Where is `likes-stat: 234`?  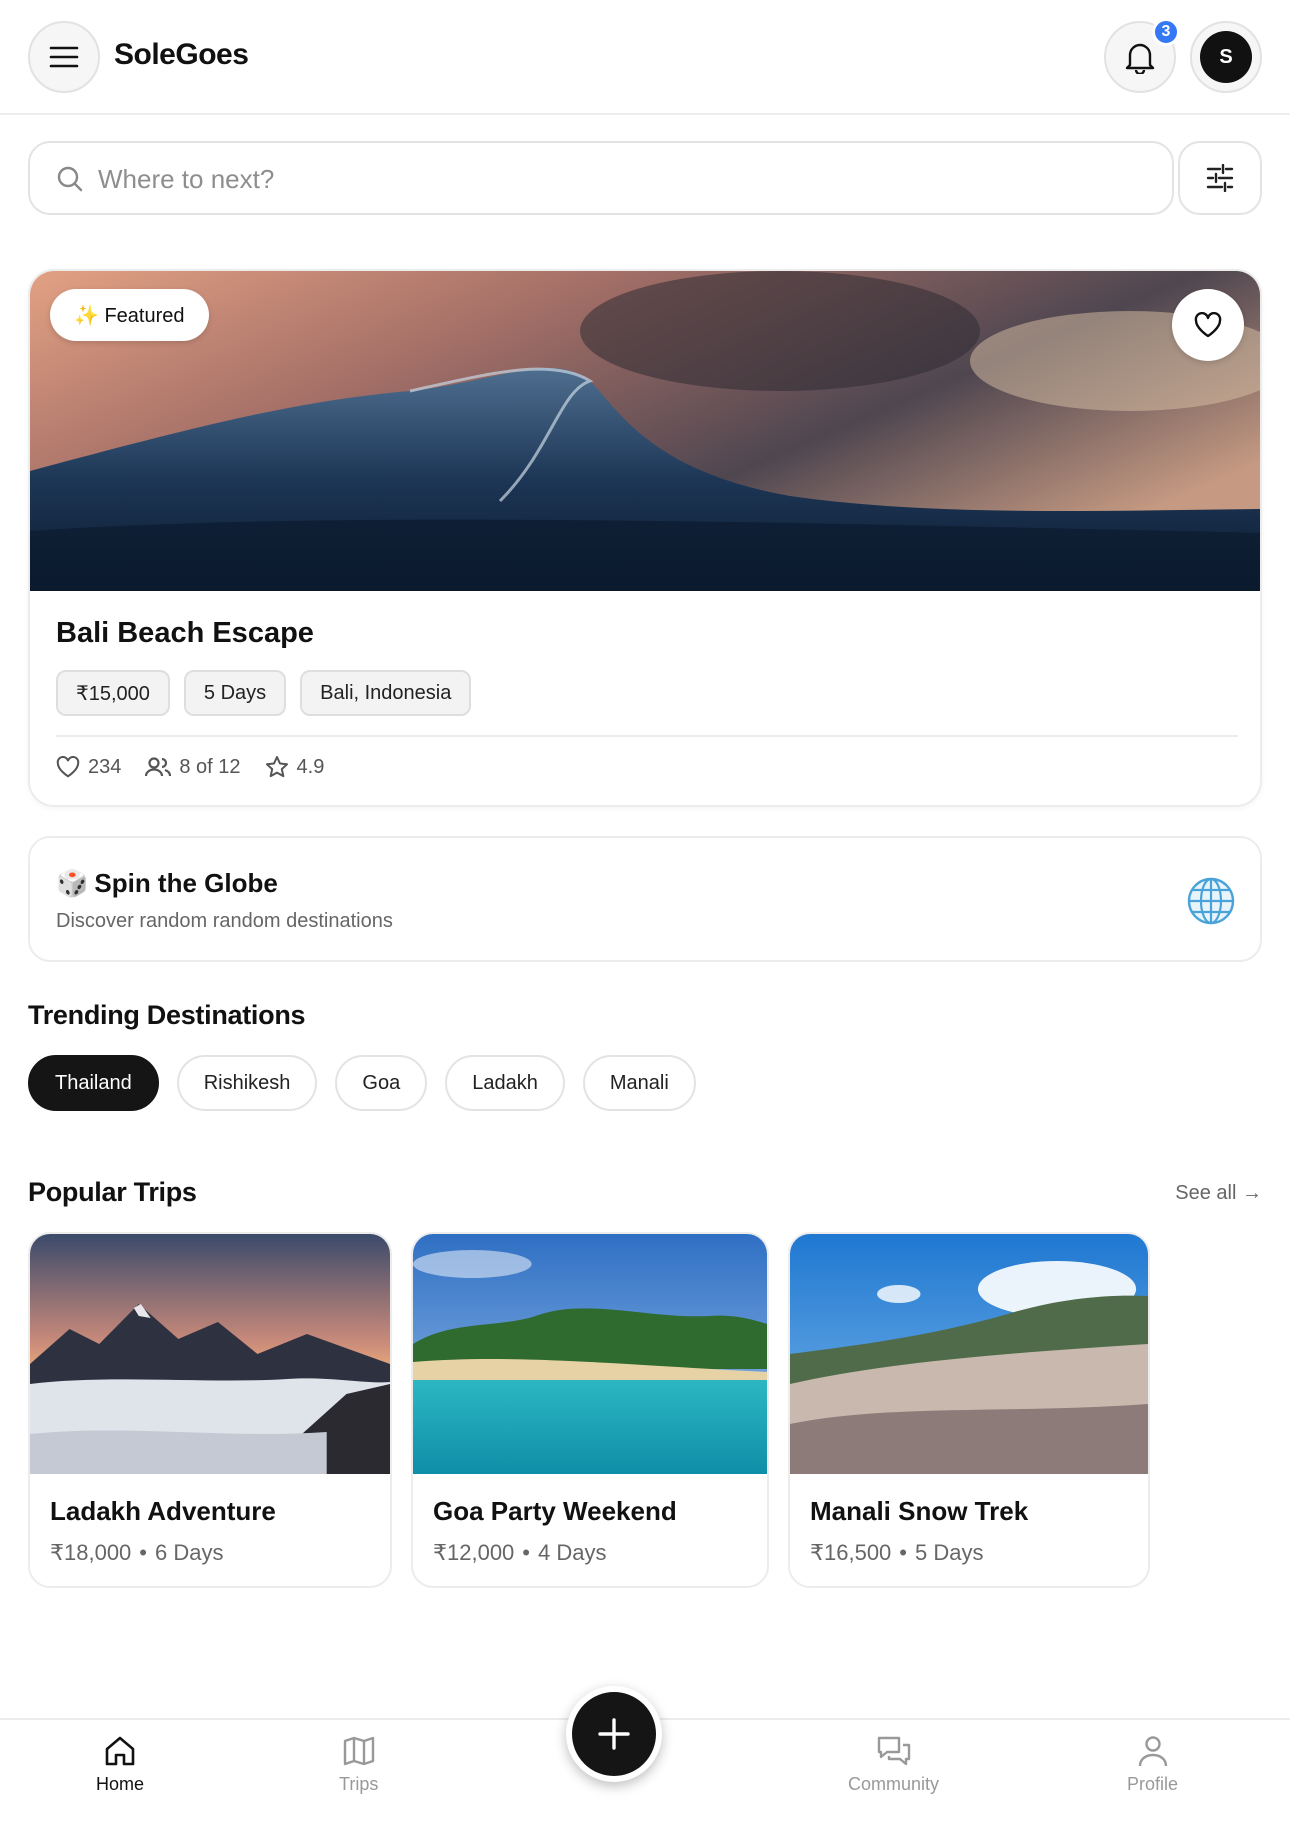
likes-stat: 234 is located at coordinates (88, 767).